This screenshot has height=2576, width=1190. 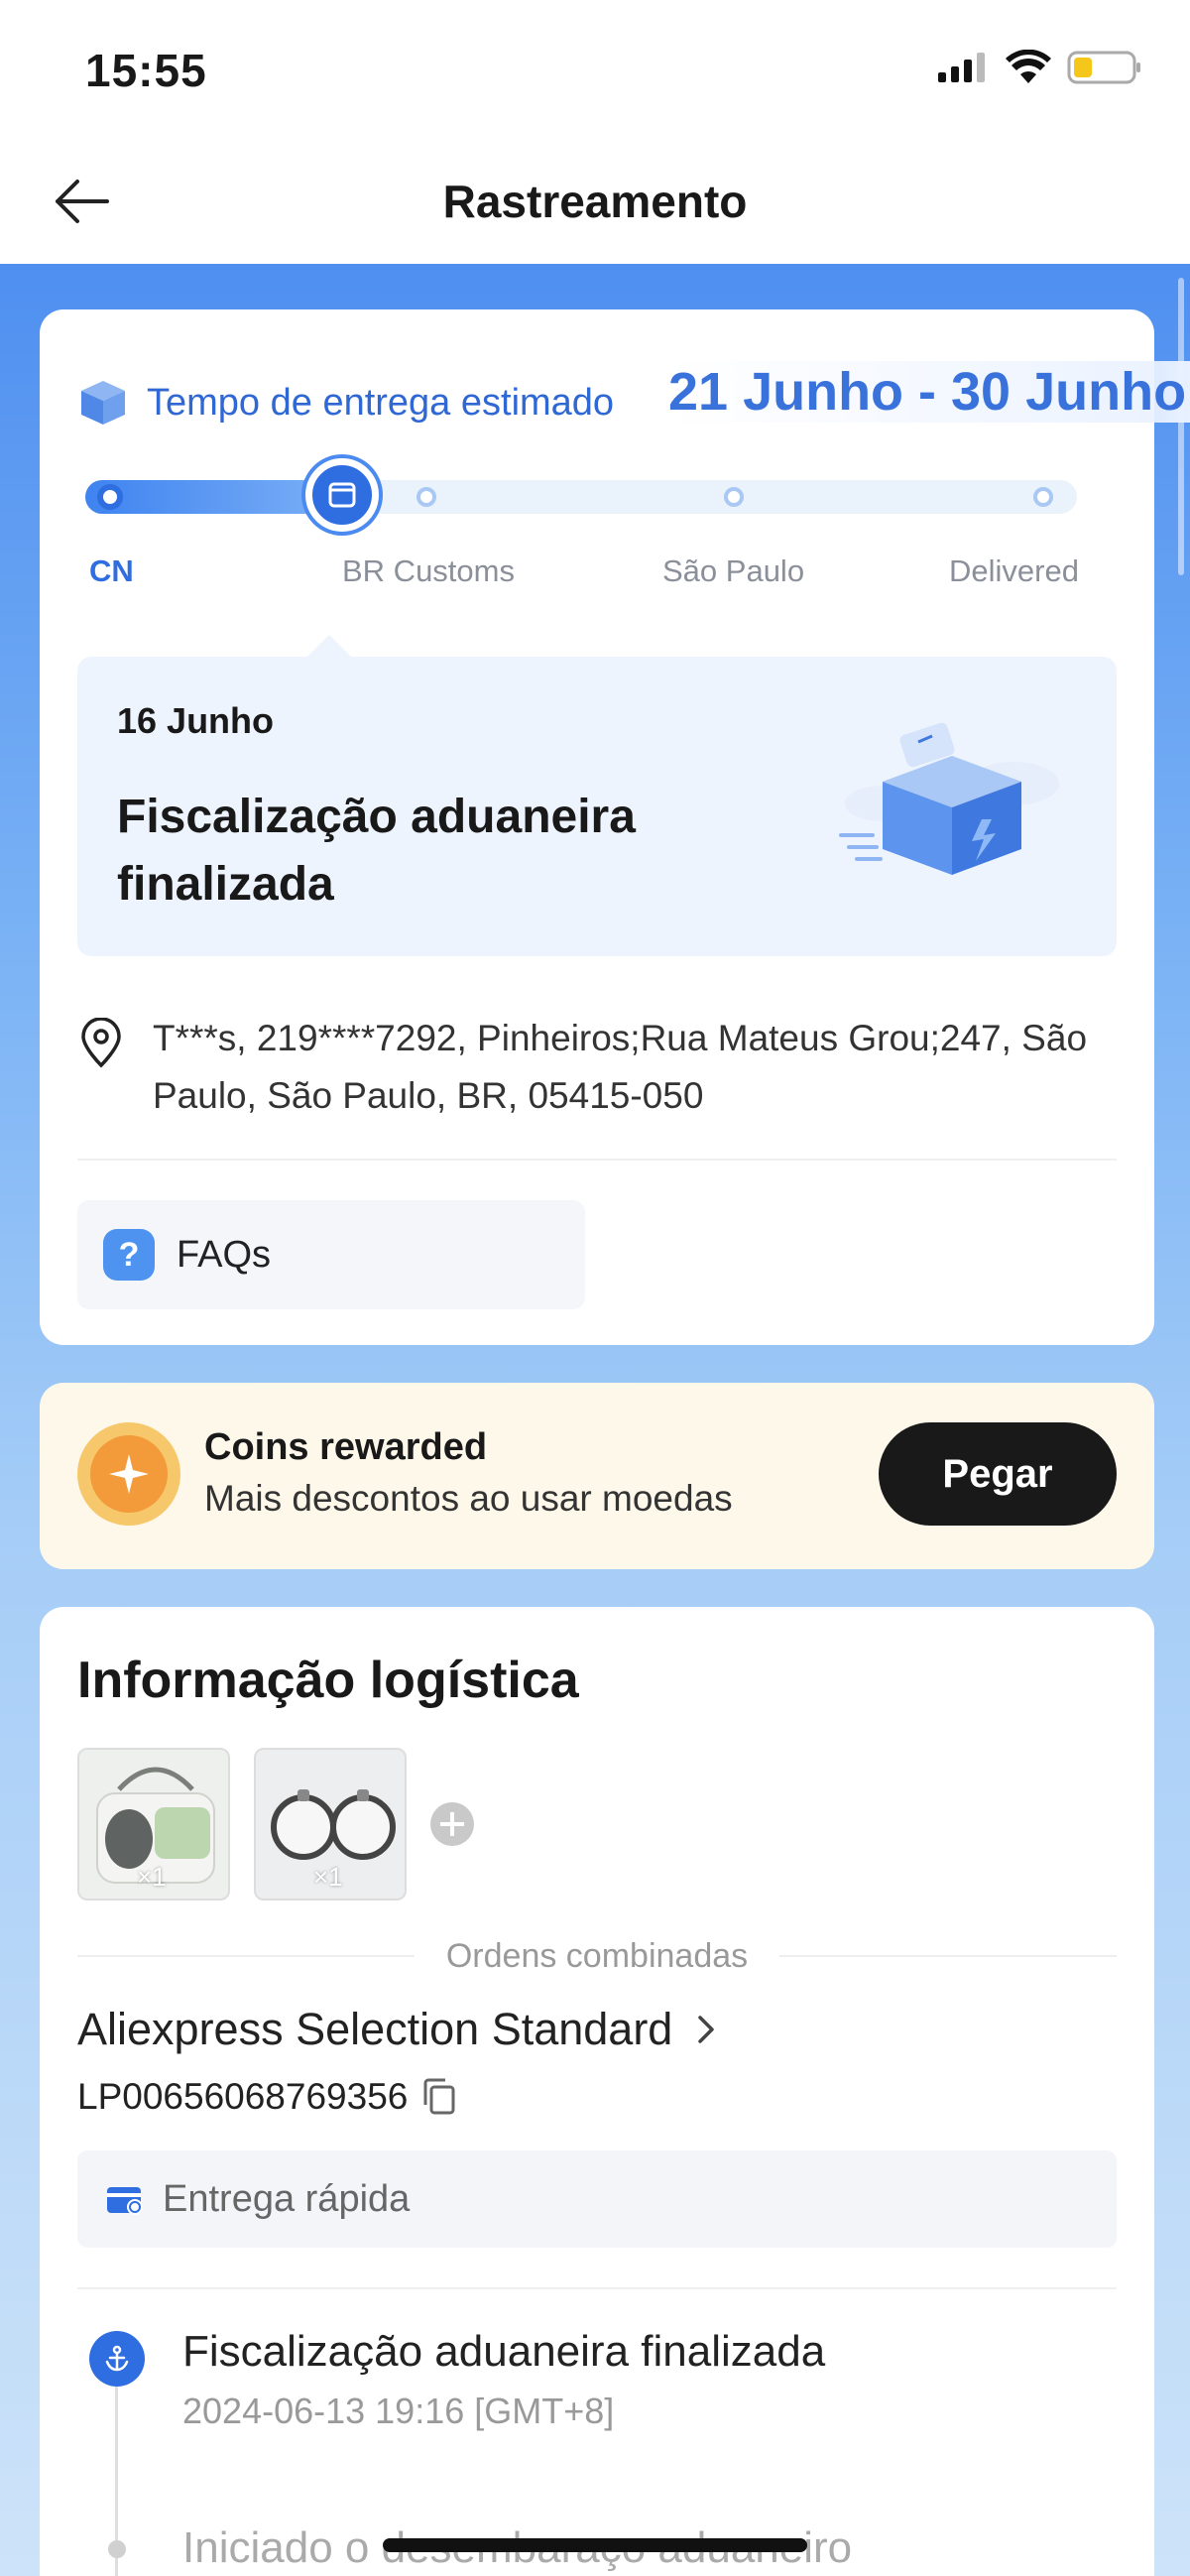 I want to click on combined-orders-divider: Ordens combinadas, so click(x=597, y=1956).